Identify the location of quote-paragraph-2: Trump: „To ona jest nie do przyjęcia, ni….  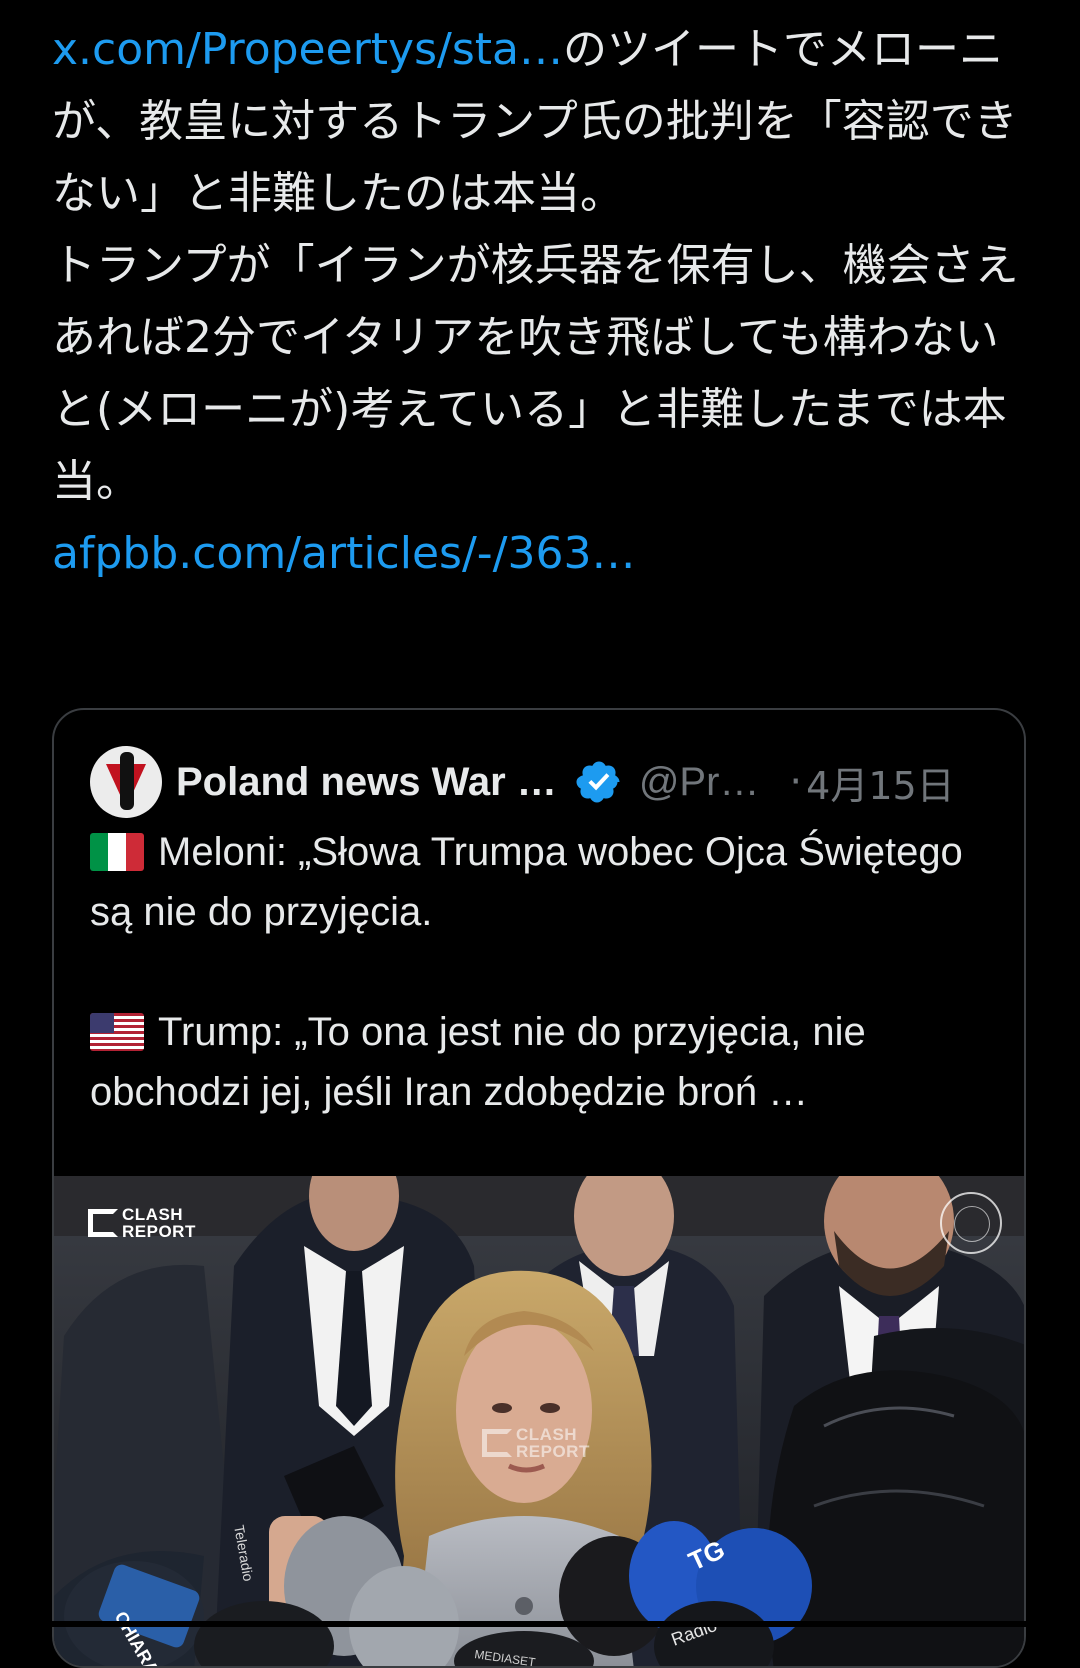
(540, 1062).